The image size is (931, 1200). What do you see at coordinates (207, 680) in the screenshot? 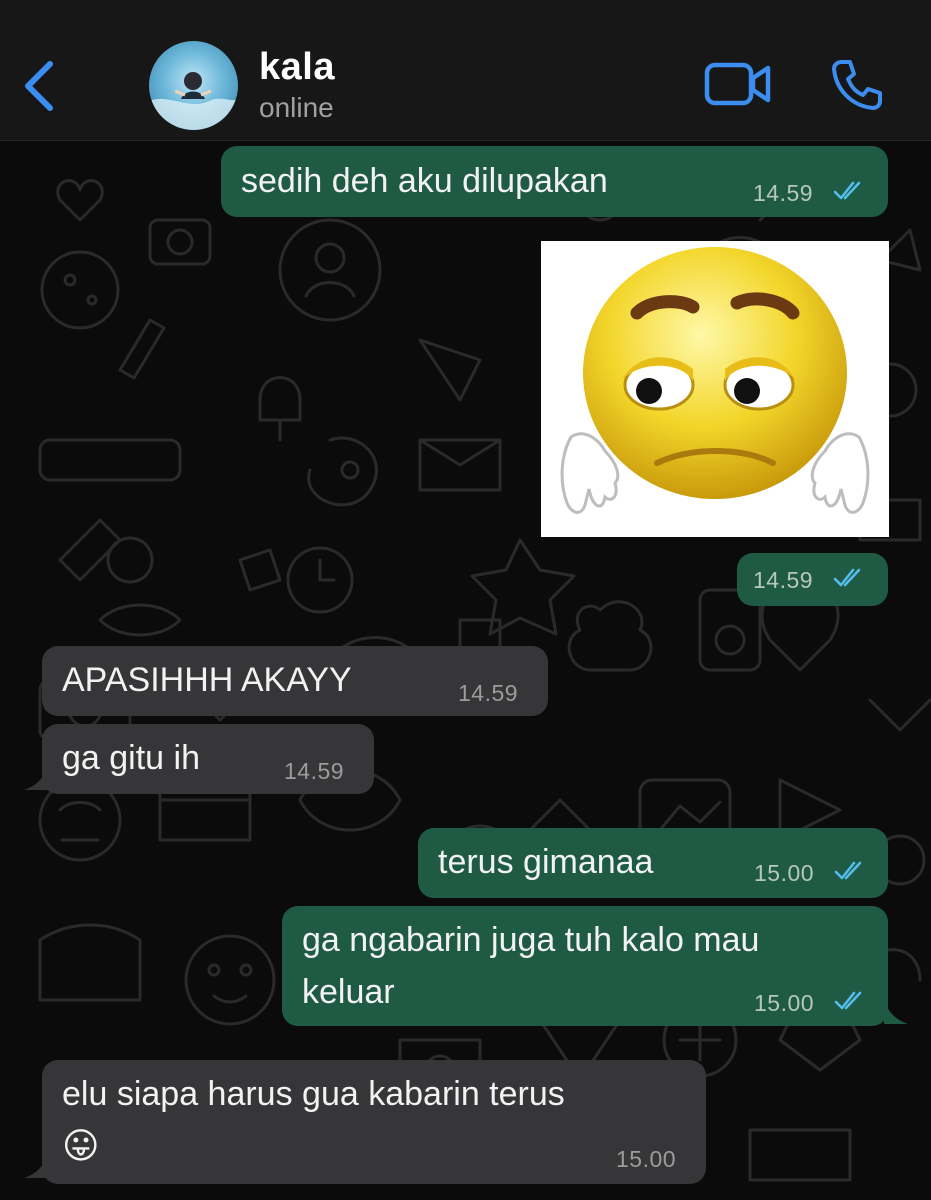
I see `message-text: APASIHHH AKAYY` at bounding box center [207, 680].